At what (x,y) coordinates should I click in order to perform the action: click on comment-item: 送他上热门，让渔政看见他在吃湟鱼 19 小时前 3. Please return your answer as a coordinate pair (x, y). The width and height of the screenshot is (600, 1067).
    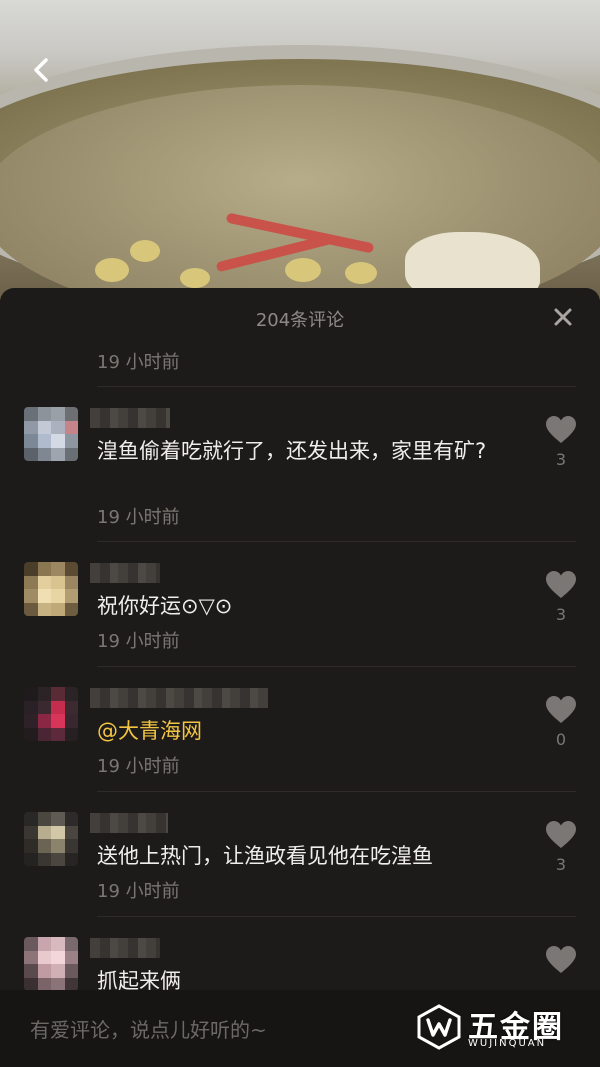
    Looking at the image, I should click on (300, 862).